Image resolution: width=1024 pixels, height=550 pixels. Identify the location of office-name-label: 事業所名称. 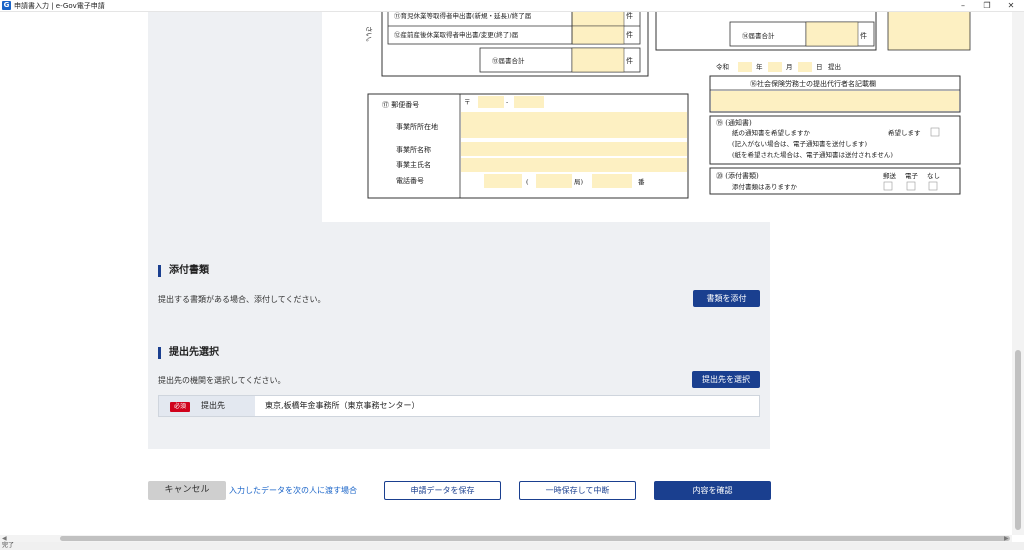
(413, 149).